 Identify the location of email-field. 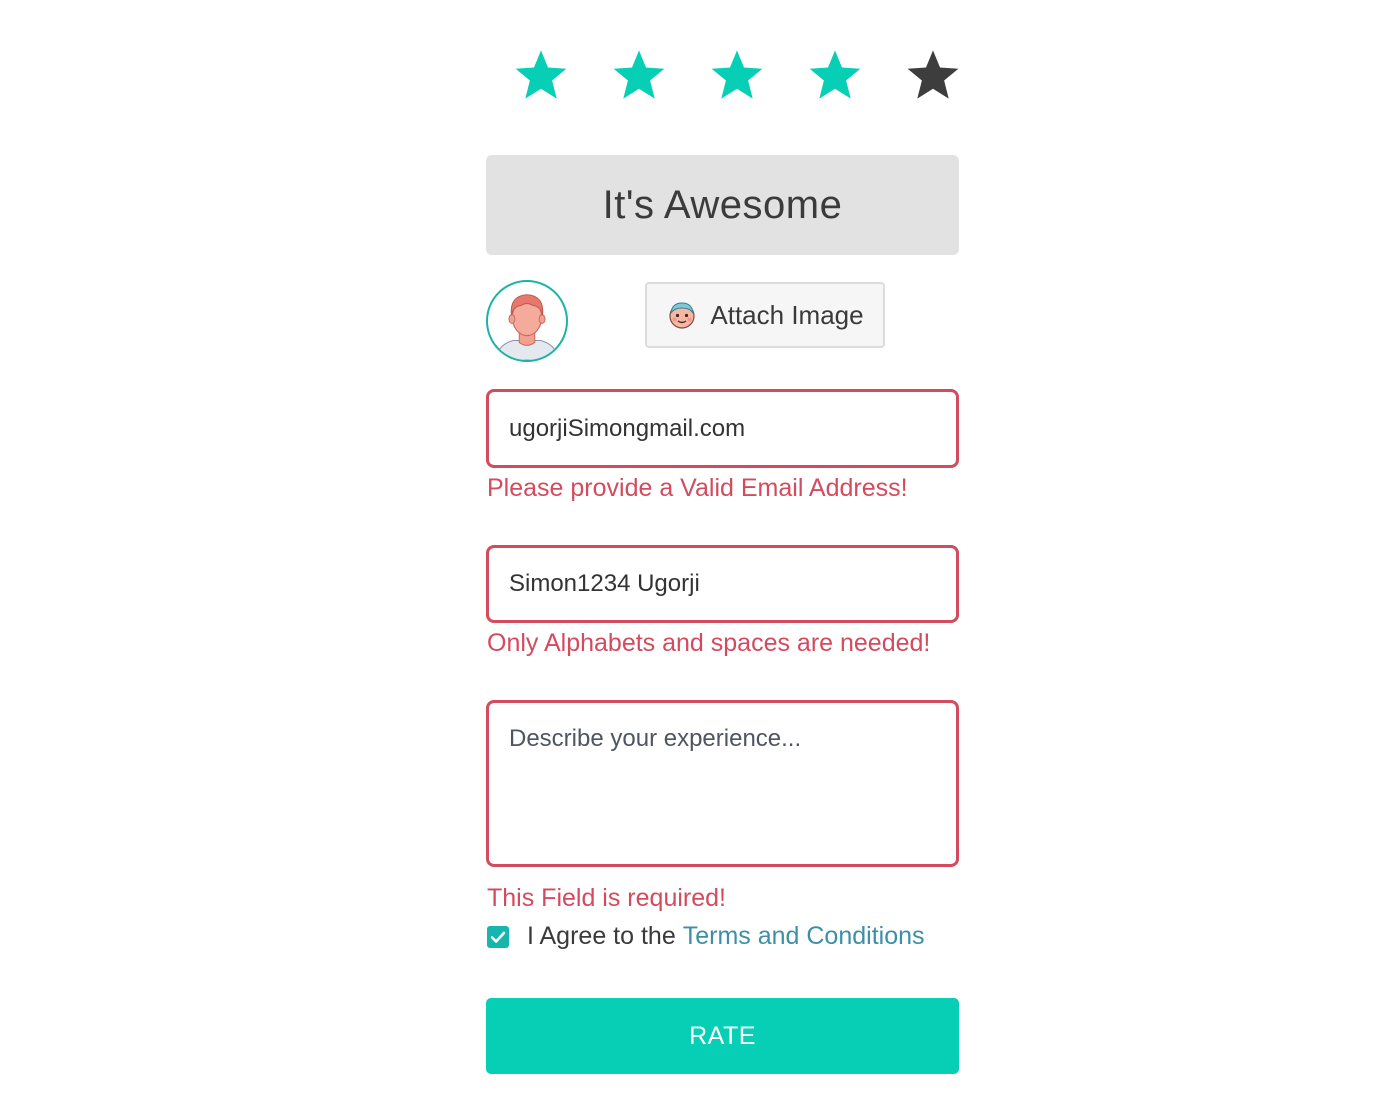
(722, 428).